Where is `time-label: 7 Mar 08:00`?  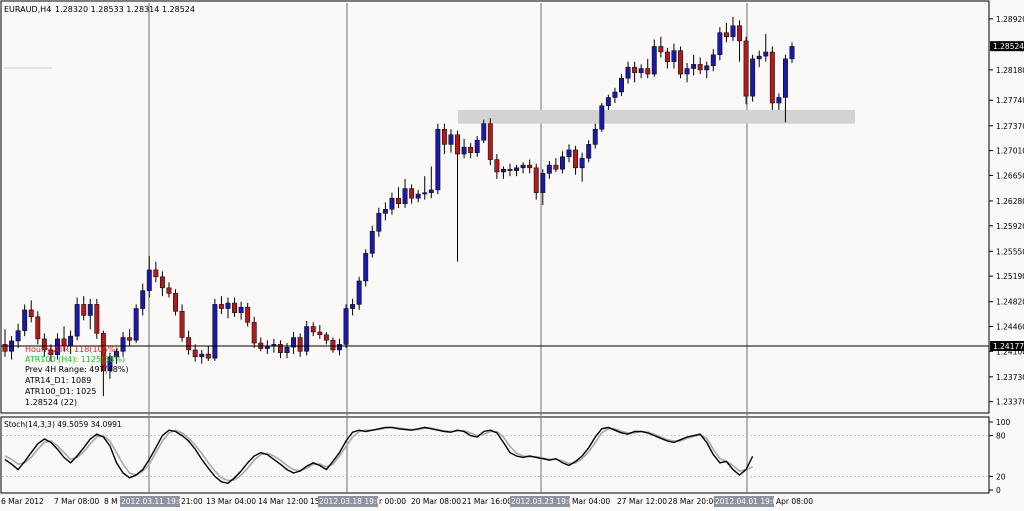 time-label: 7 Mar 08:00 is located at coordinates (77, 501).